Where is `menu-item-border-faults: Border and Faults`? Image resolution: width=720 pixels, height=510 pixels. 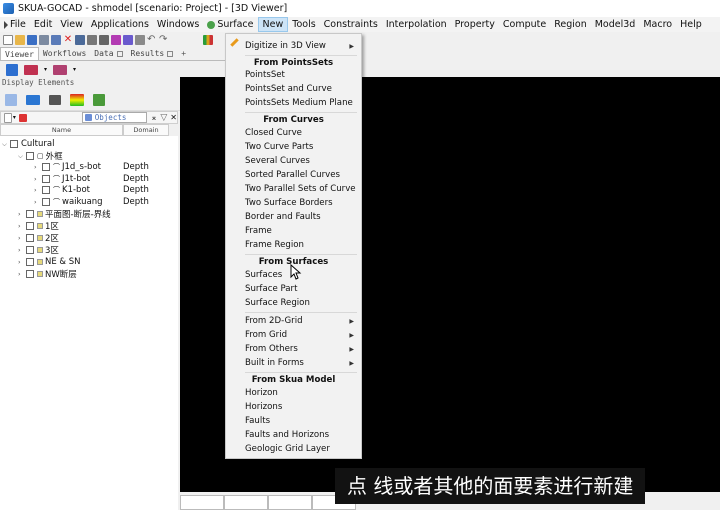 menu-item-border-faults: Border and Faults is located at coordinates (300, 217).